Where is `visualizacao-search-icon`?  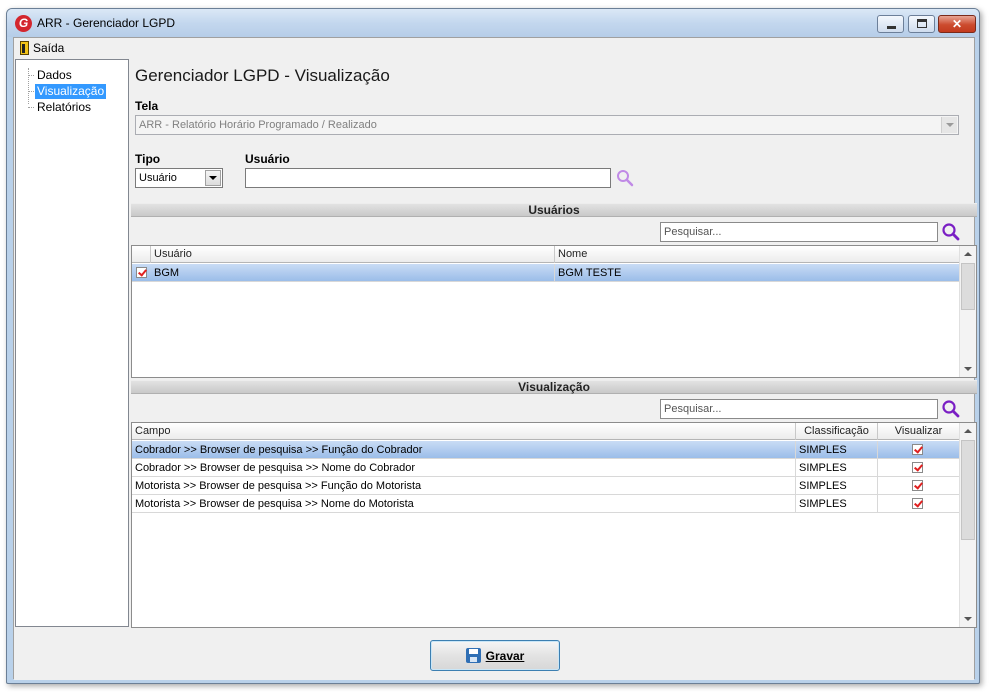 visualizacao-search-icon is located at coordinates (951, 409).